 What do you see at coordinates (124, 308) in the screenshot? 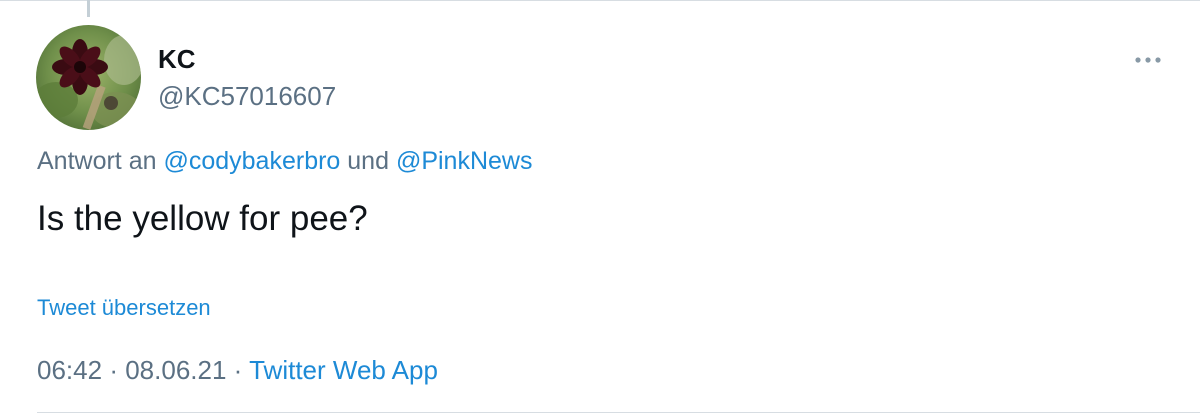
I see `translate-tweet-link: Tweet übersetzen` at bounding box center [124, 308].